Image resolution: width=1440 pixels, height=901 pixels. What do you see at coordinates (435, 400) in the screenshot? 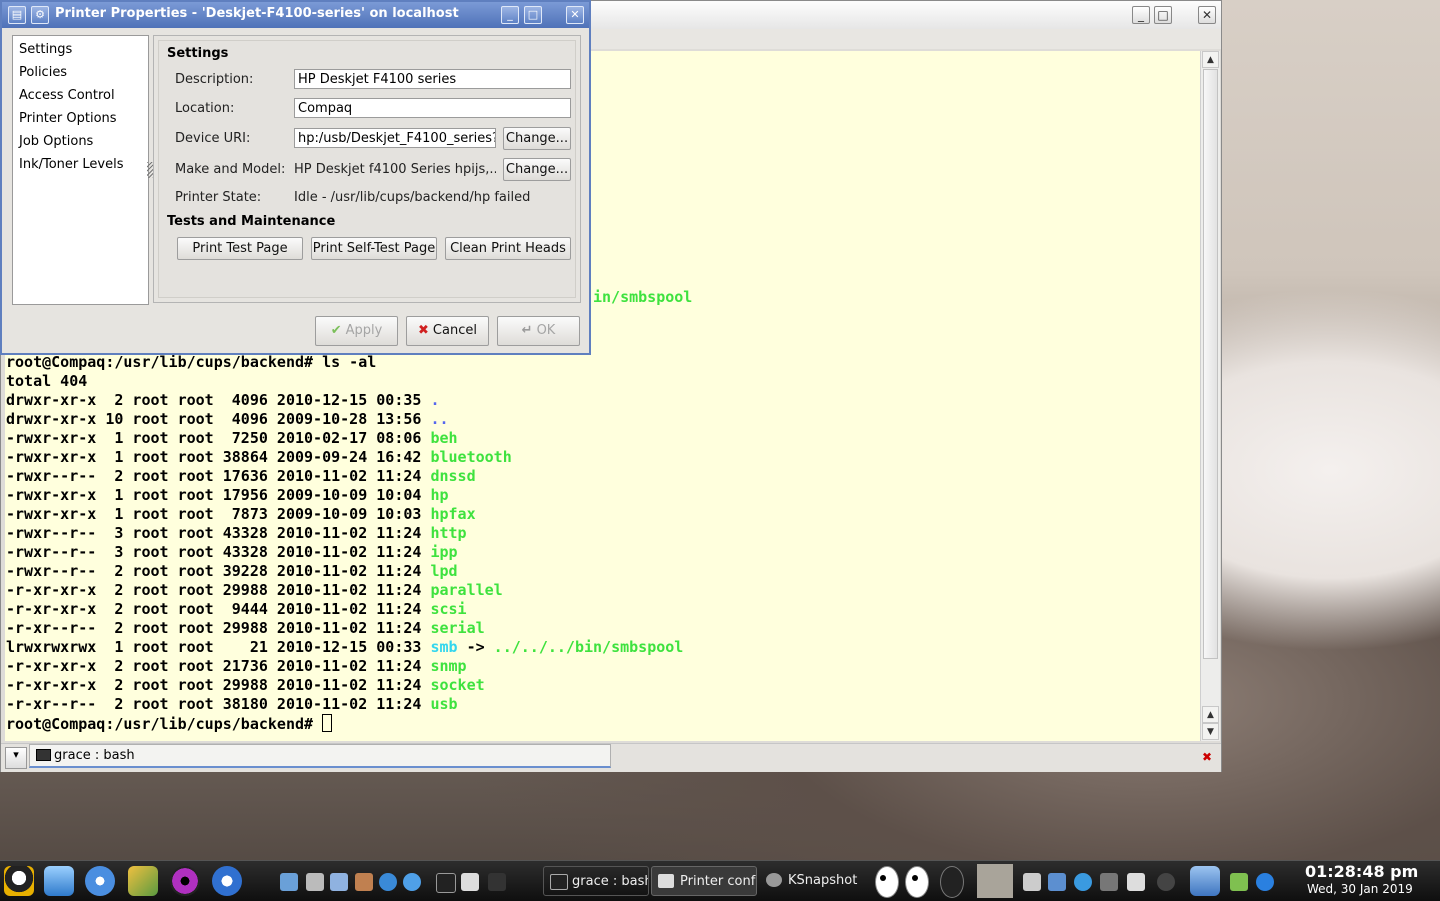
I see `file-name: .` at bounding box center [435, 400].